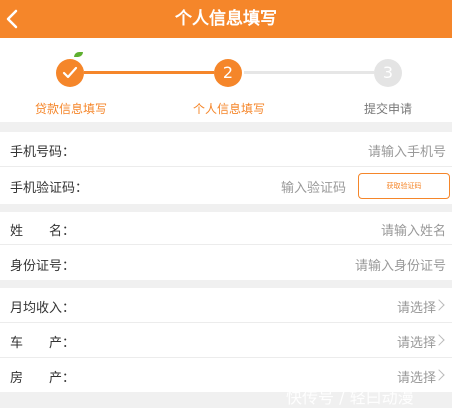 This screenshot has width=452, height=408. Describe the element at coordinates (49, 188) in the screenshot. I see `code-label: 手机验证码：` at that location.